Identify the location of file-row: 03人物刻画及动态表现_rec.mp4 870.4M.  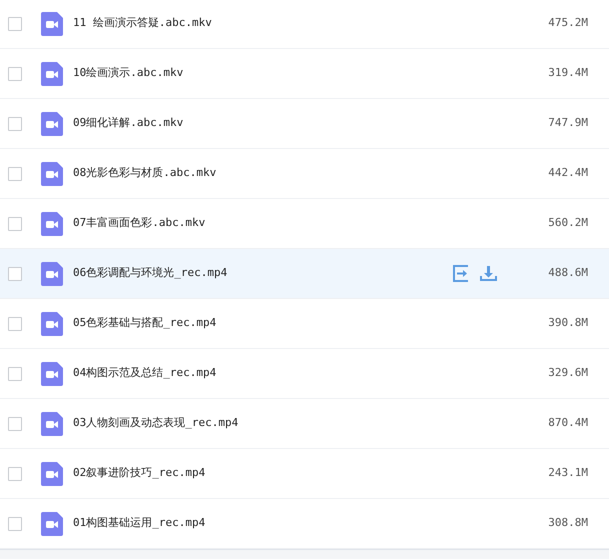
(304, 424).